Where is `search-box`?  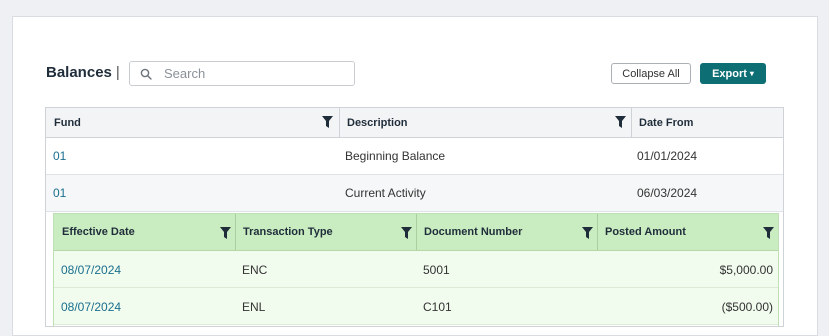 search-box is located at coordinates (242, 73).